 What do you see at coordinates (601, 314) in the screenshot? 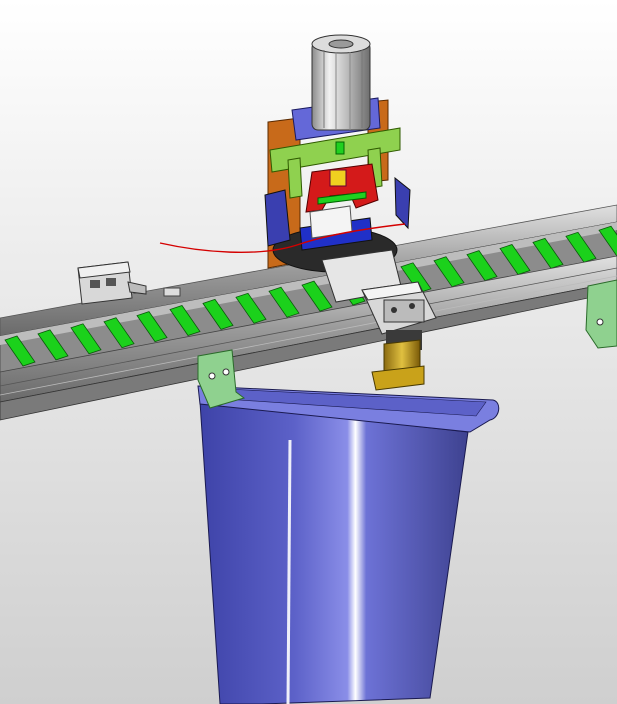
I see `right-bracket` at bounding box center [601, 314].